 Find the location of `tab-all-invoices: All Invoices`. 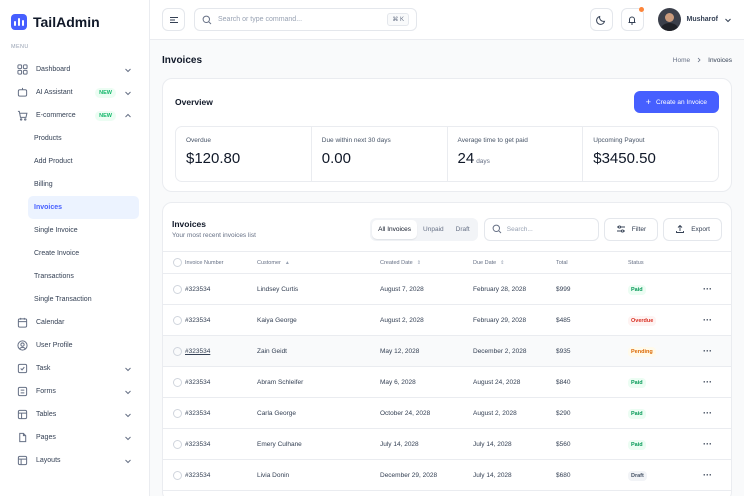

tab-all-invoices: All Invoices is located at coordinates (395, 229).